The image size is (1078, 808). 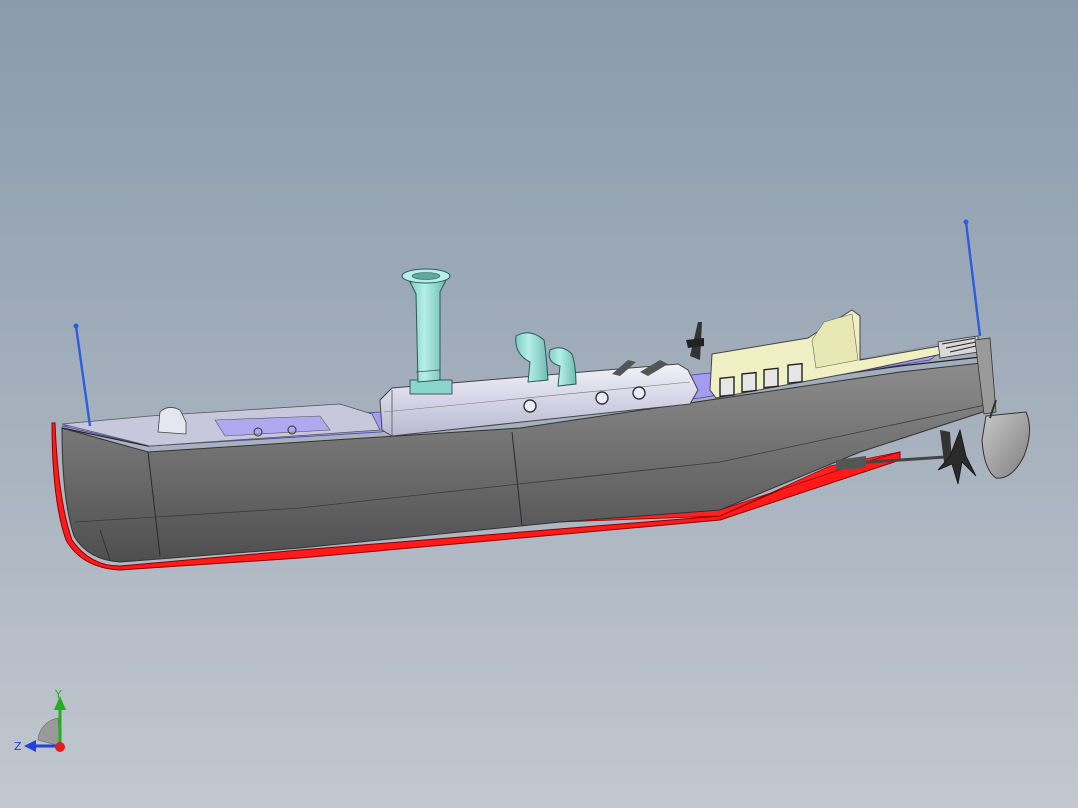 What do you see at coordinates (428, 331) in the screenshot?
I see `funnel` at bounding box center [428, 331].